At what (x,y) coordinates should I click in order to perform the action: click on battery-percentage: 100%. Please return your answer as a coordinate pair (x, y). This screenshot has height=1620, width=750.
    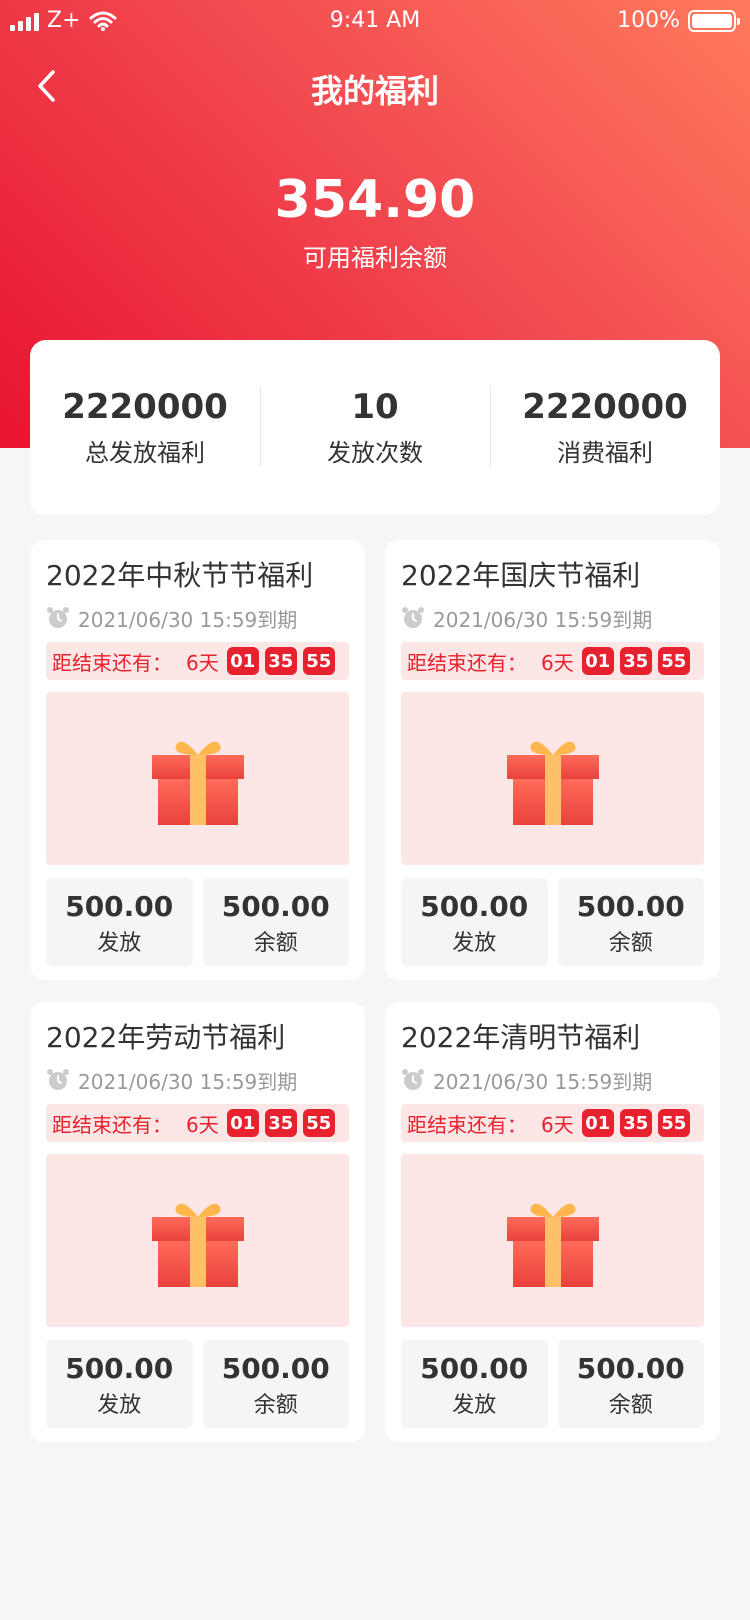
    Looking at the image, I should click on (648, 20).